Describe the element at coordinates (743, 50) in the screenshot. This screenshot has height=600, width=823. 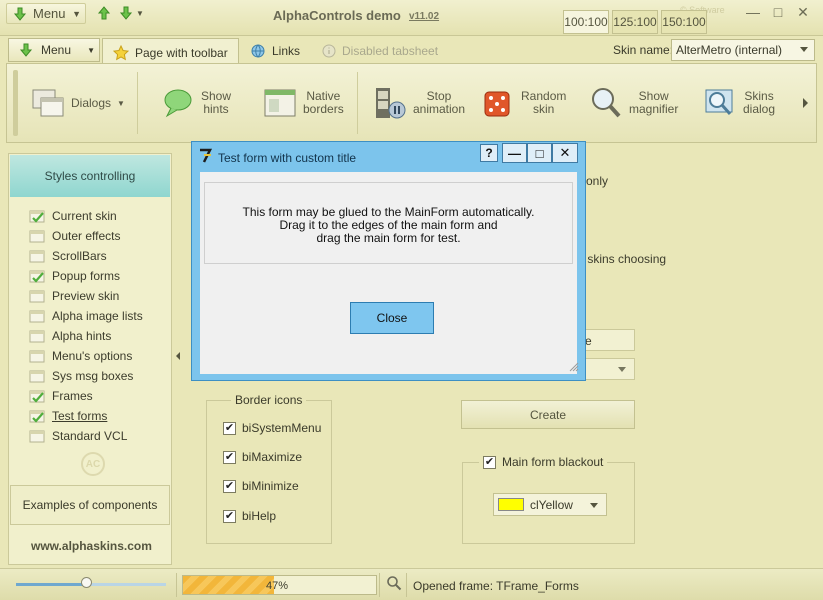
I see `skin-name-select: AlterMetro (internal)` at that location.